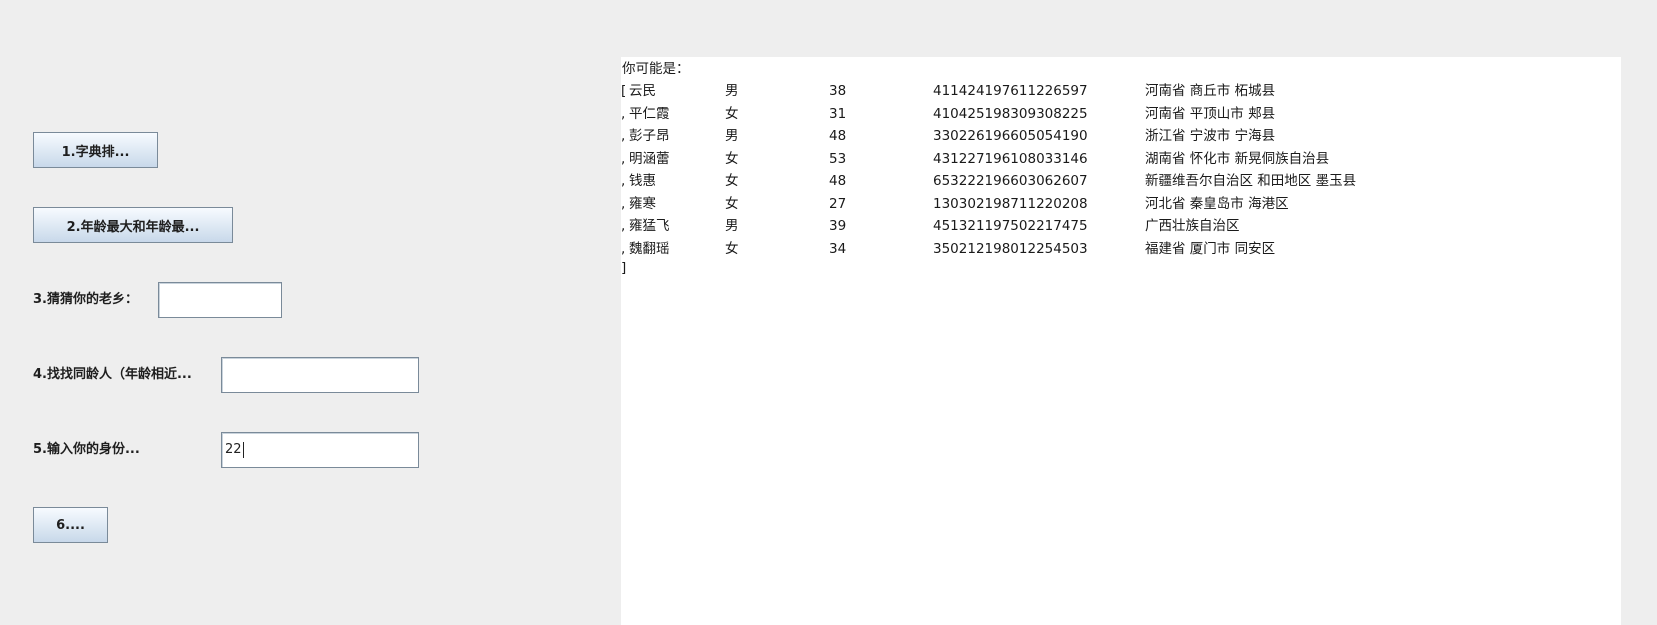  I want to click on person-name: 明涵蕾, so click(649, 158).